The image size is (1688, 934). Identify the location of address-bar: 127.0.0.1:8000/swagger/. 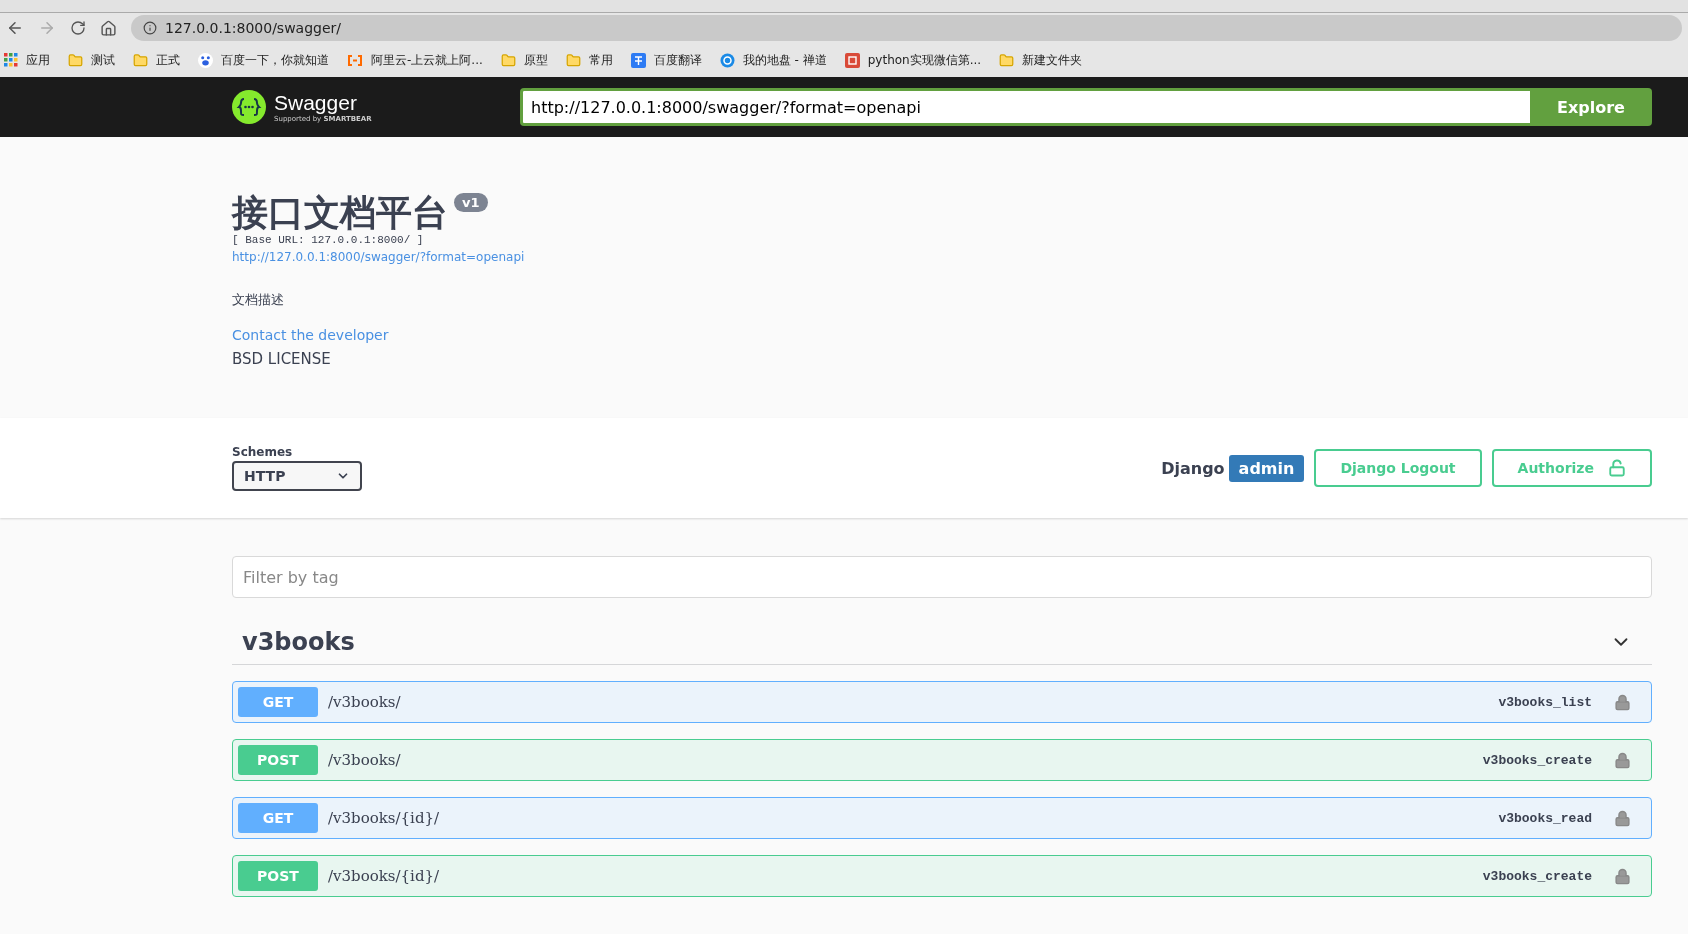
(906, 28).